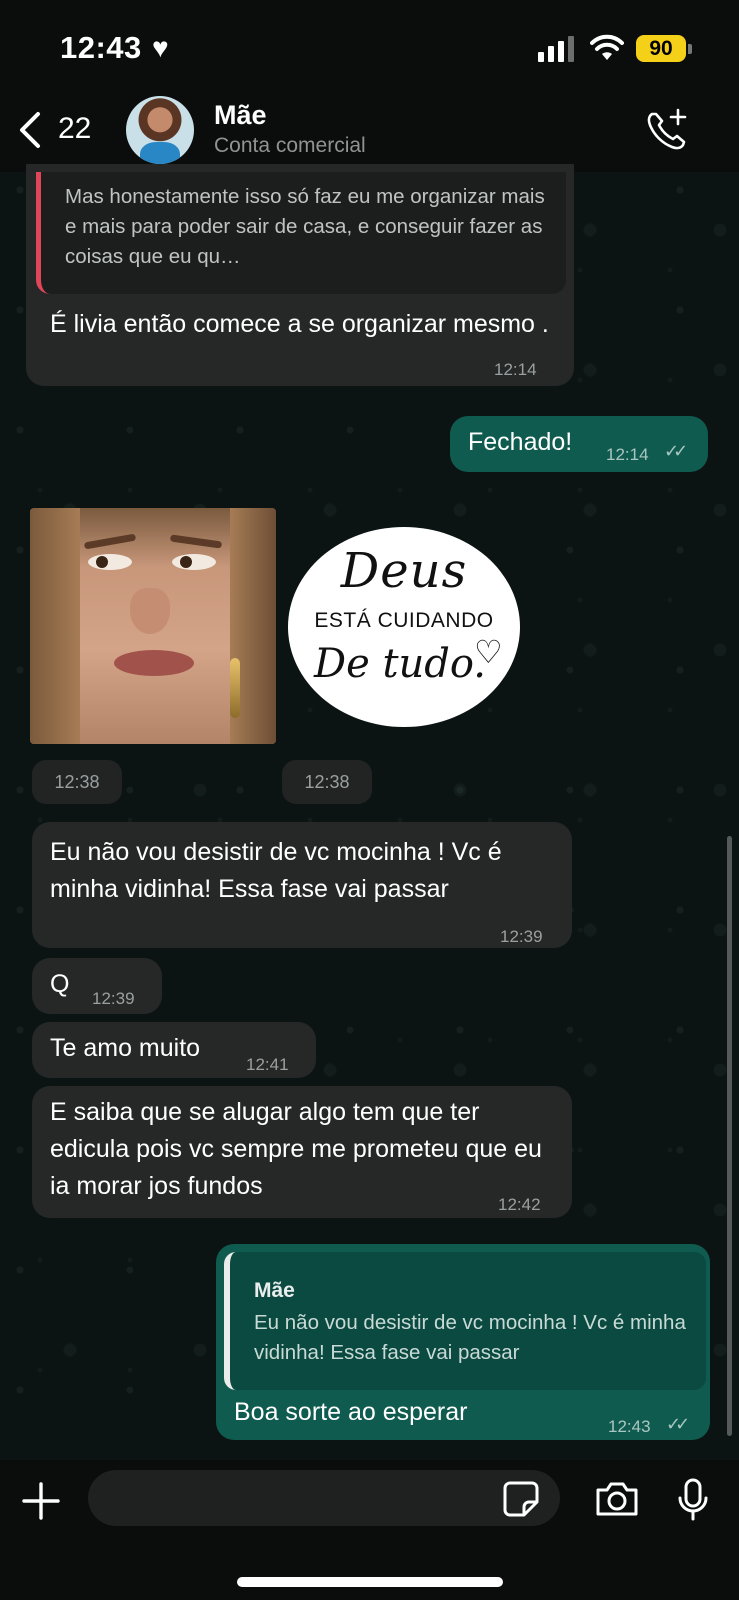 This screenshot has width=739, height=1600. I want to click on heart-outline-icon: ♡, so click(488, 652).